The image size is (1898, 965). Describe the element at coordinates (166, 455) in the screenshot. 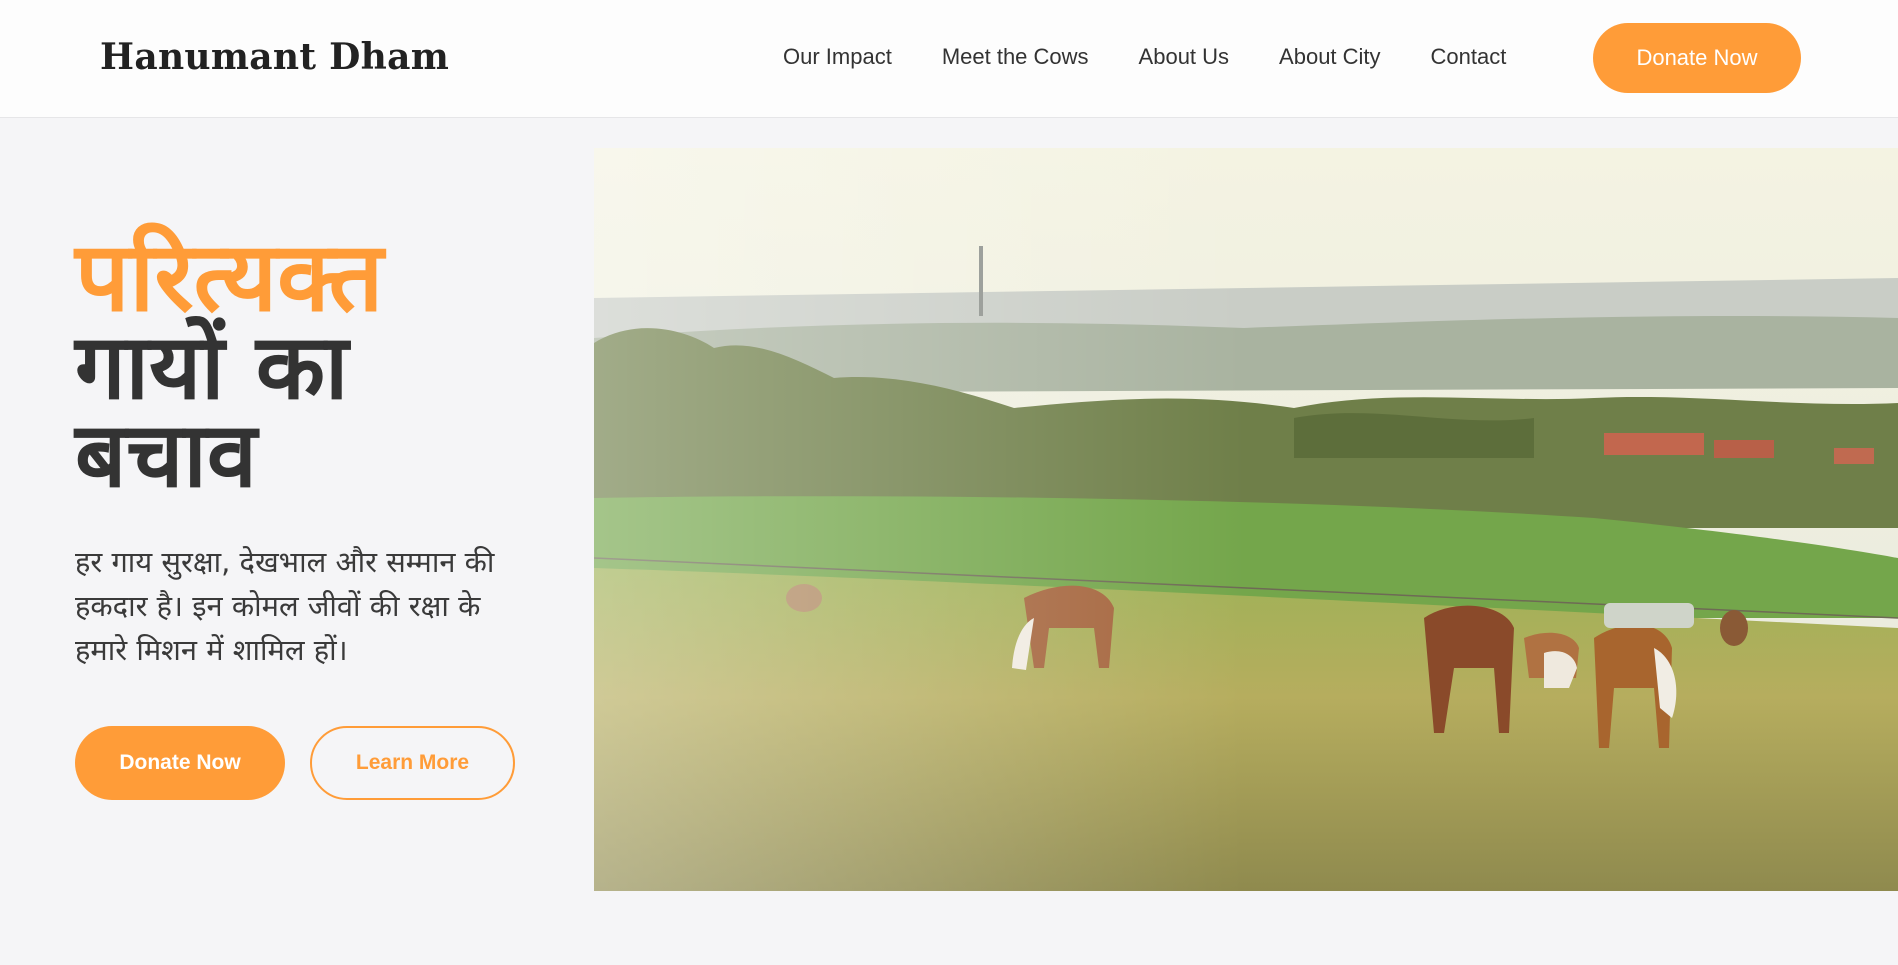

I see `hero-title-line-3: बचाव` at that location.